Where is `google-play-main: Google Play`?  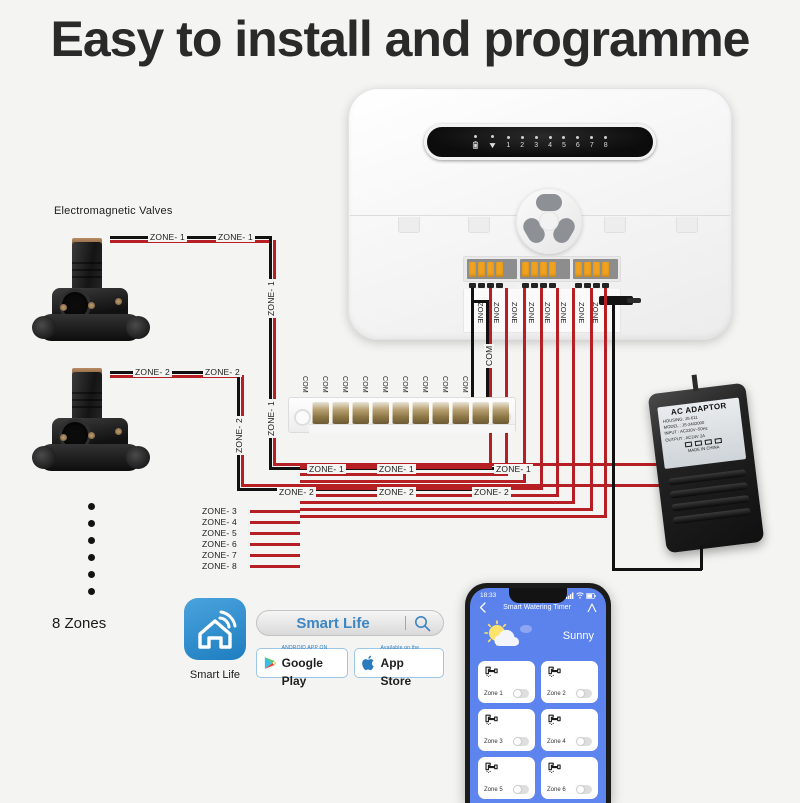 google-play-main: Google Play is located at coordinates (302, 672).